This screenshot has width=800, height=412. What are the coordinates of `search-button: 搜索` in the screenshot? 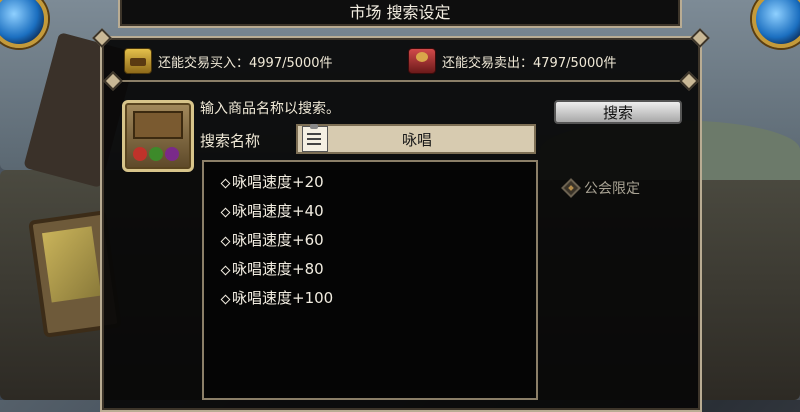 It's located at (618, 112).